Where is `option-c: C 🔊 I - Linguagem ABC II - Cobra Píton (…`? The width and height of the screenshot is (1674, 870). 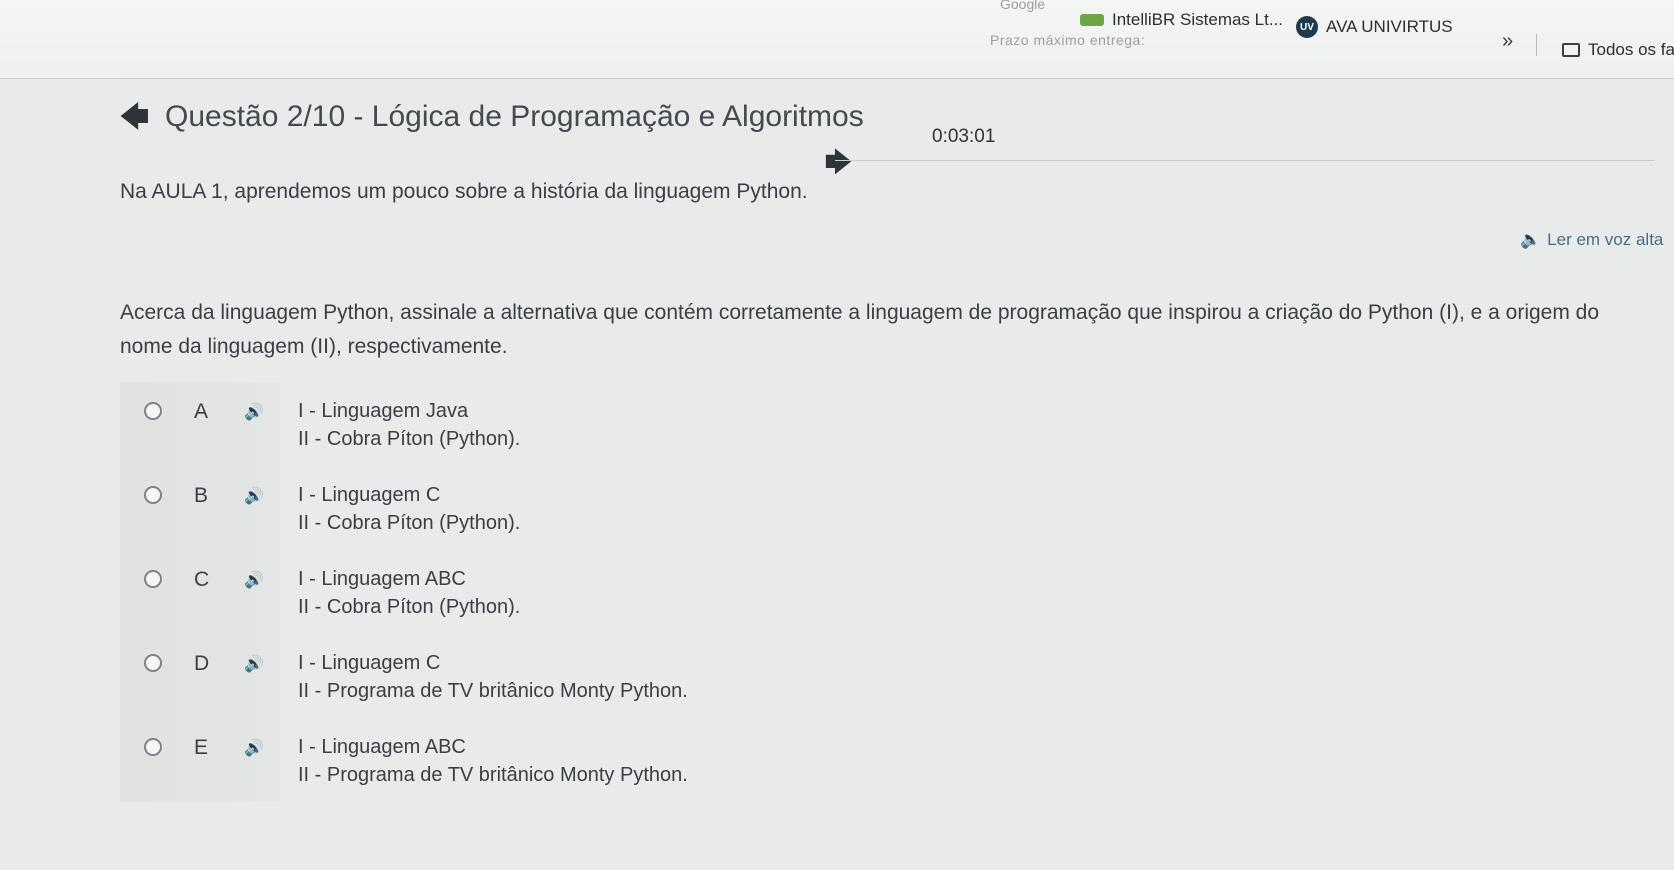 option-c: C 🔊 I - Linguagem ABC II - Cobra Píton (… is located at coordinates (890, 592).